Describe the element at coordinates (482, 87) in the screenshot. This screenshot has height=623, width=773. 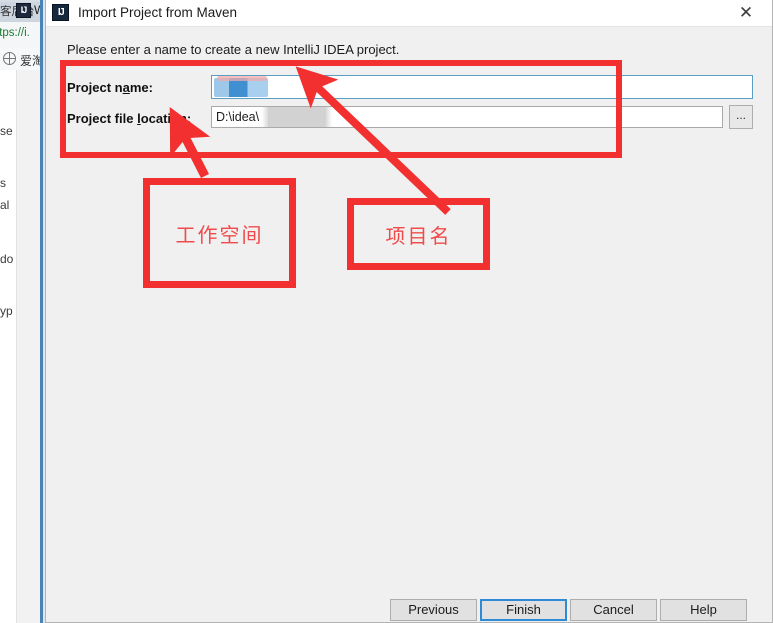
I see `project-name-input` at that location.